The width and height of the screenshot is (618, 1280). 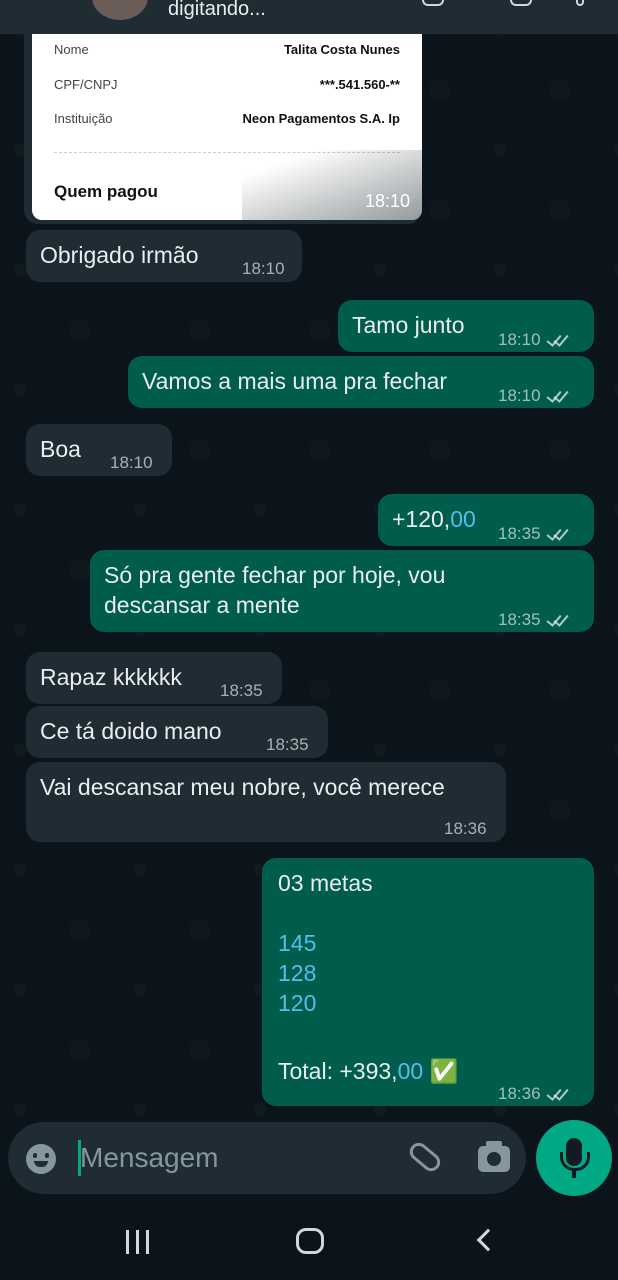 I want to click on incoming-message: Obrigado irmão 18:10, so click(x=164, y=256).